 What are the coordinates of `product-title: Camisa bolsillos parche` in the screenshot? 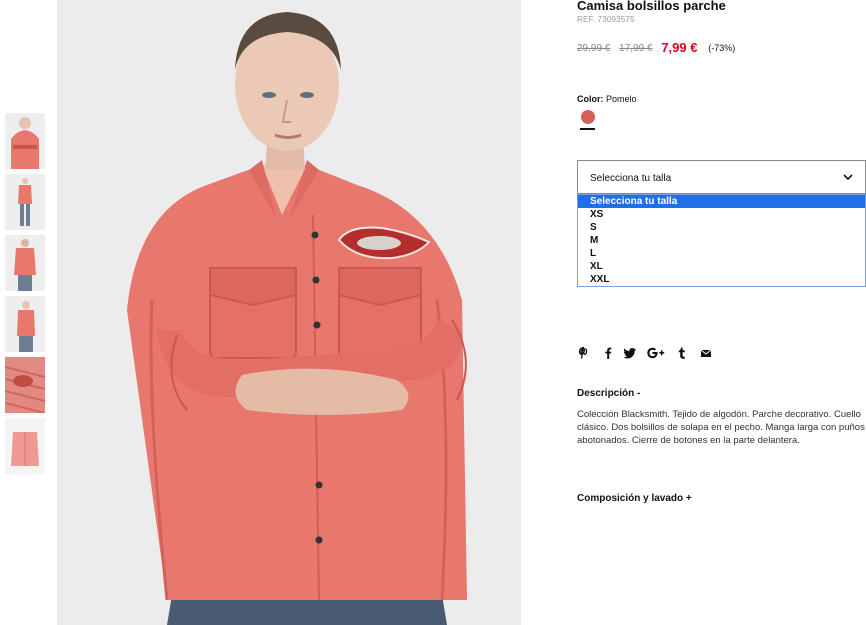 It's located at (651, 6).